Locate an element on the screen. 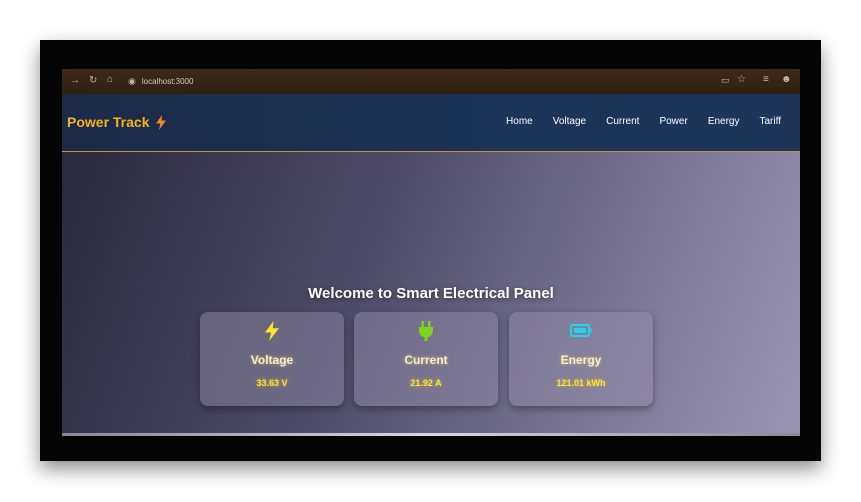 This screenshot has height=502, width=861. card-title: Energy is located at coordinates (581, 360).